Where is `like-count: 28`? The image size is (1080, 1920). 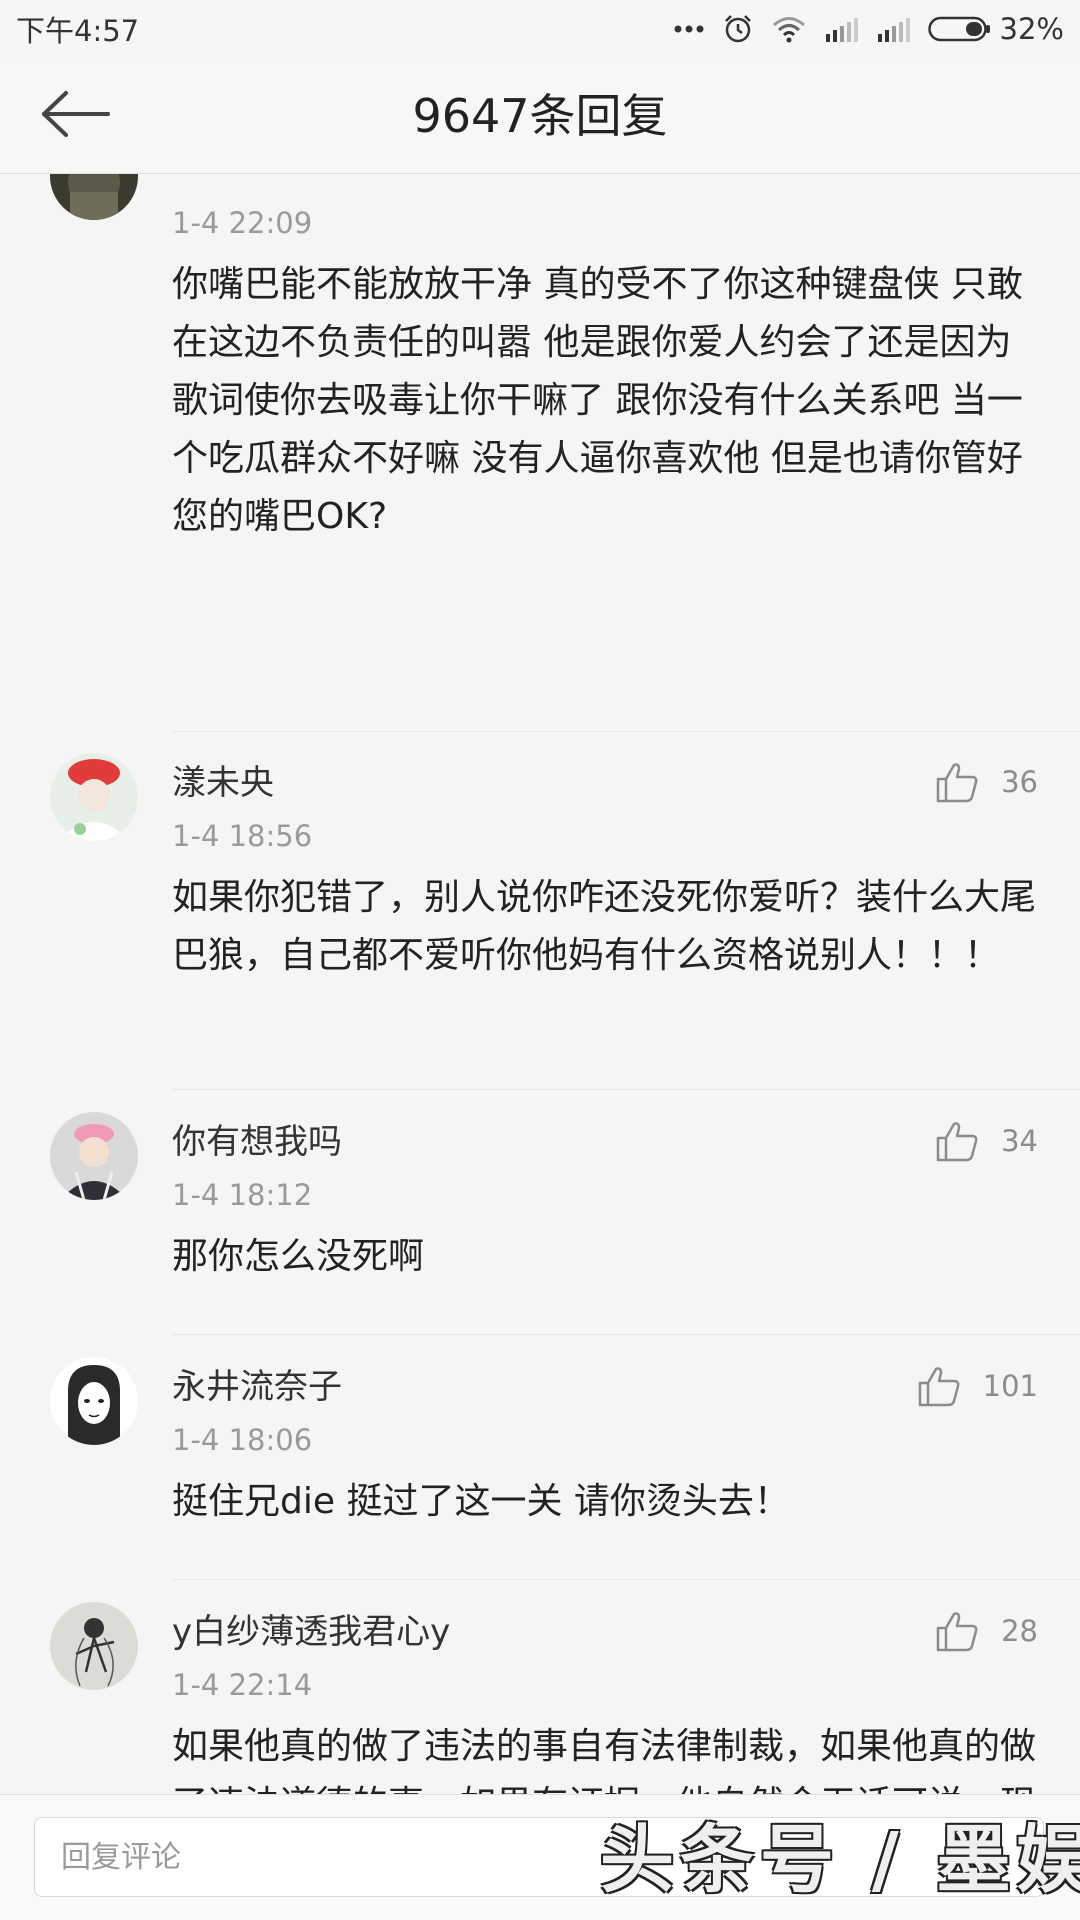 like-count: 28 is located at coordinates (1019, 1631).